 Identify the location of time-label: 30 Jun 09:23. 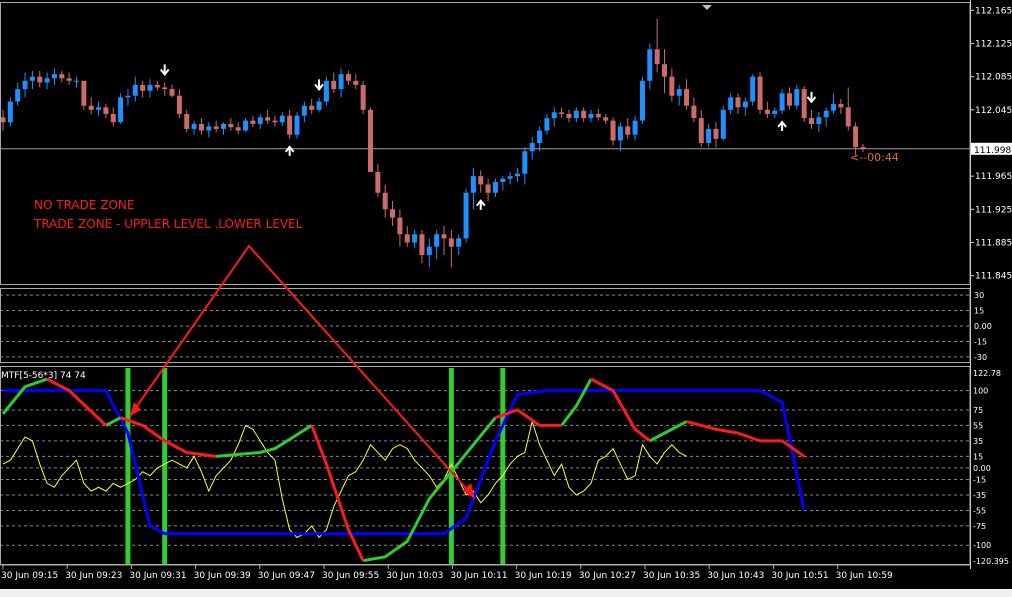
(93, 576).